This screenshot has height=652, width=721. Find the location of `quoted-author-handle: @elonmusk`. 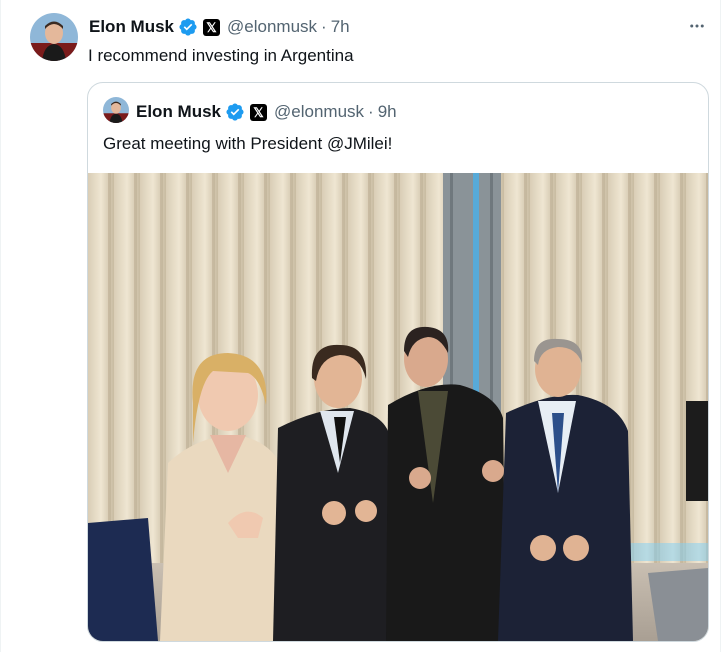

quoted-author-handle: @elonmusk is located at coordinates (319, 111).